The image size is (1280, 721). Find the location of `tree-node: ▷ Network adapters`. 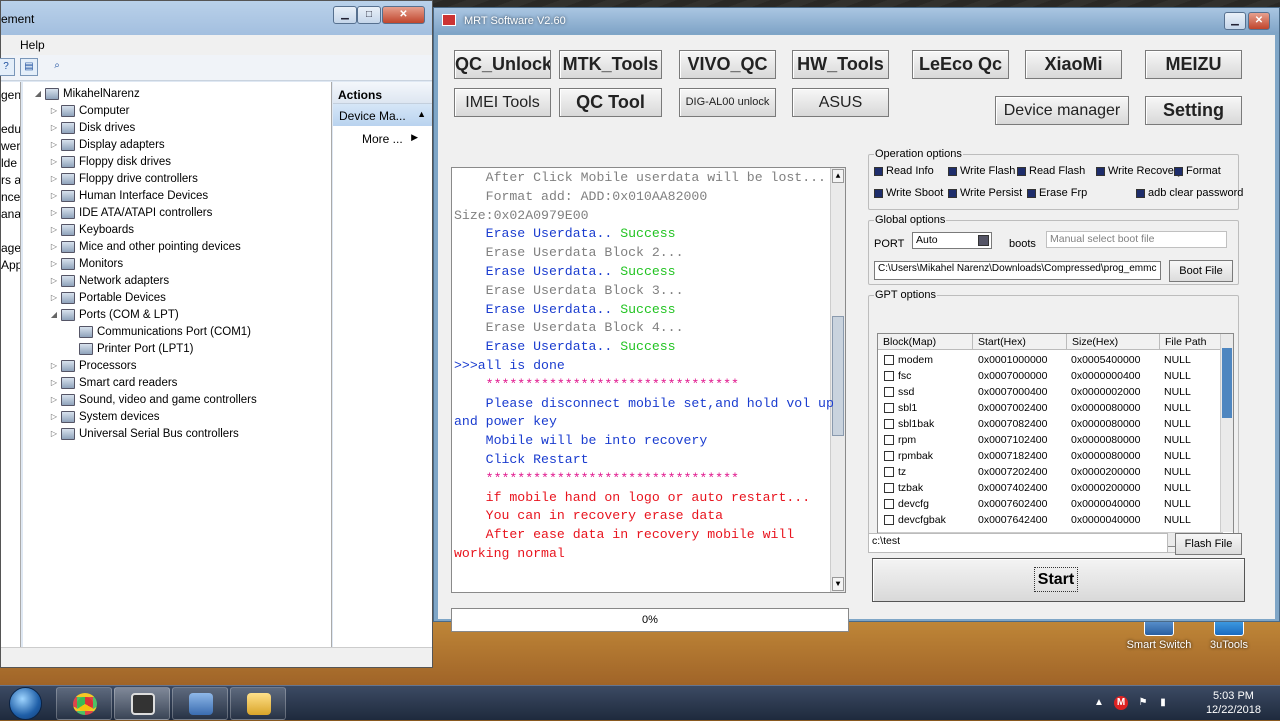

tree-node: ▷ Network adapters is located at coordinates (109, 280).